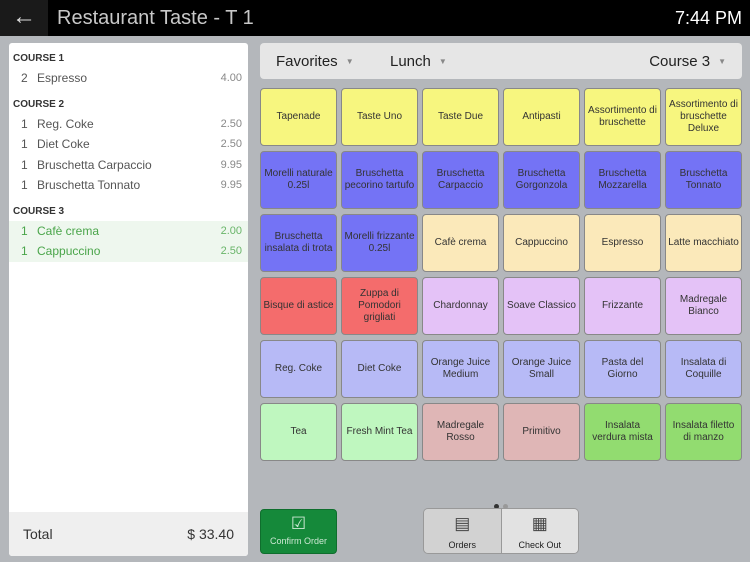 This screenshot has height=562, width=750. I want to click on order-line-qty: 2, so click(24, 78).